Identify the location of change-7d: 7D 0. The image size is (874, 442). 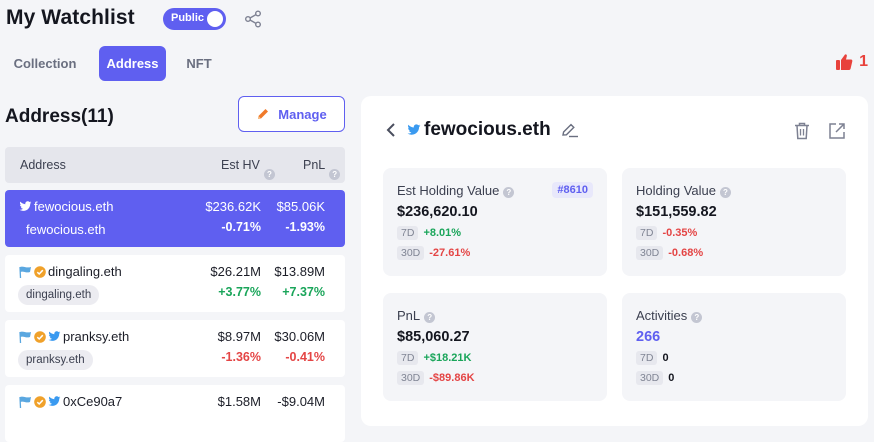
(652, 358).